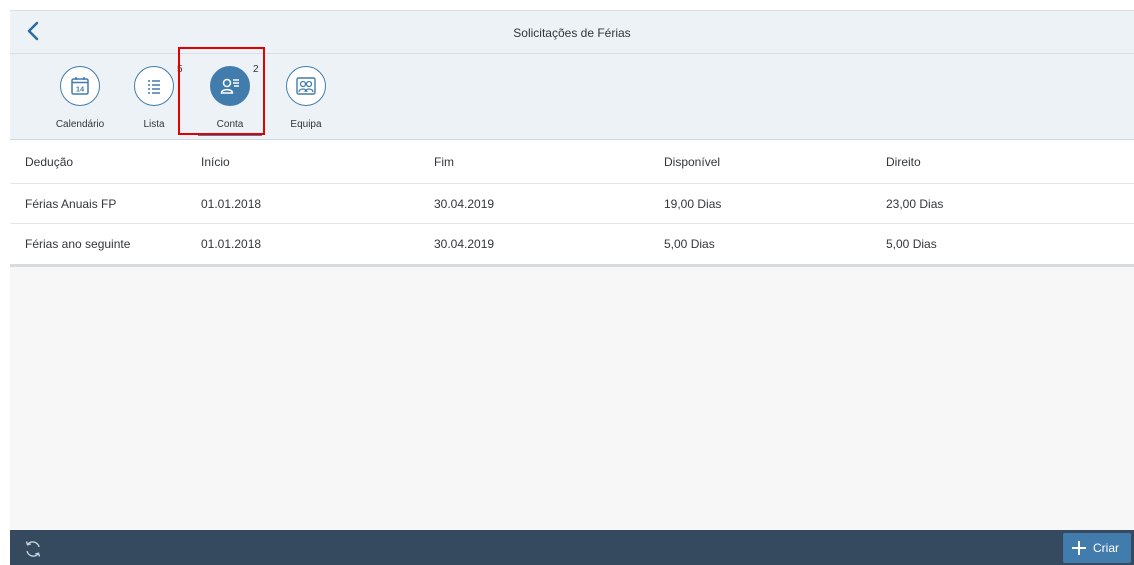  What do you see at coordinates (572, 547) in the screenshot?
I see `footer-toolbar: Criar` at bounding box center [572, 547].